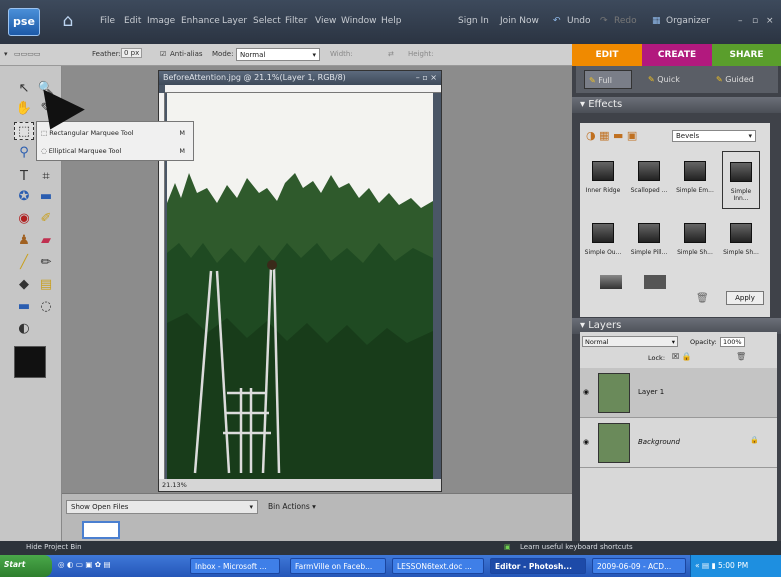 The image size is (781, 577). What do you see at coordinates (46, 263) in the screenshot?
I see `smart-brush-tool-icon: ✏` at bounding box center [46, 263].